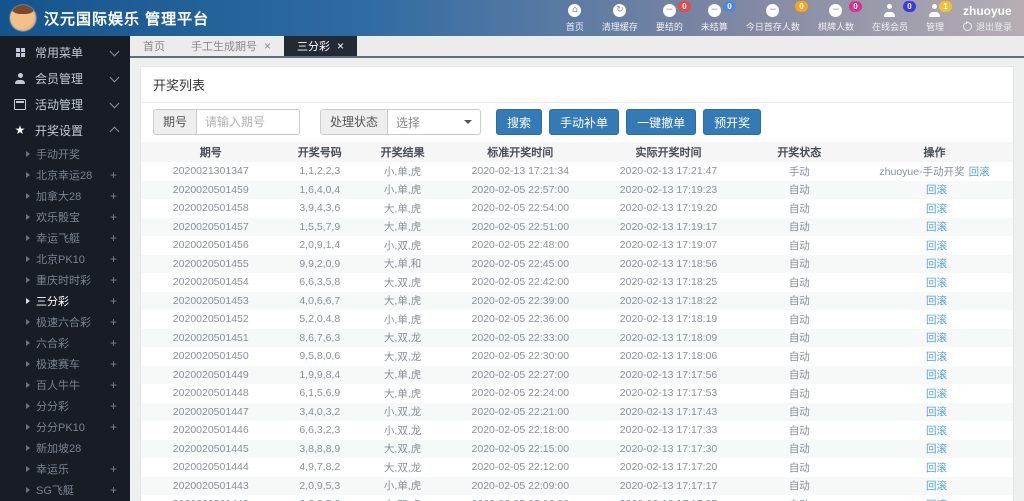  I want to click on app-title: 汉元国际娱乐 管理平台, so click(127, 19).